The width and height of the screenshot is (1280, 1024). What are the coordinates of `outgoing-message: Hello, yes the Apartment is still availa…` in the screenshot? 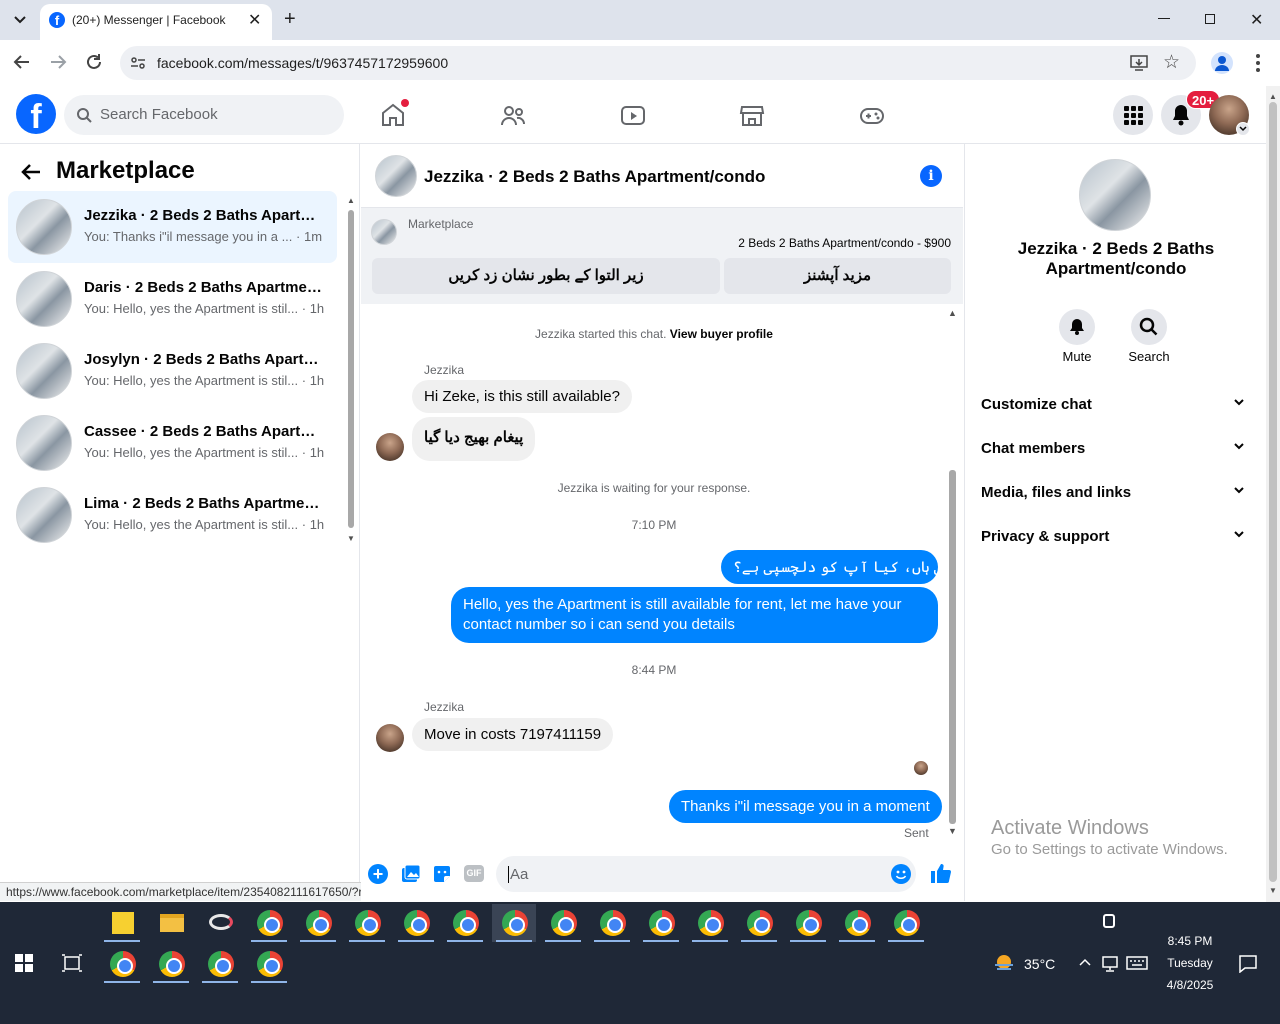 It's located at (694, 615).